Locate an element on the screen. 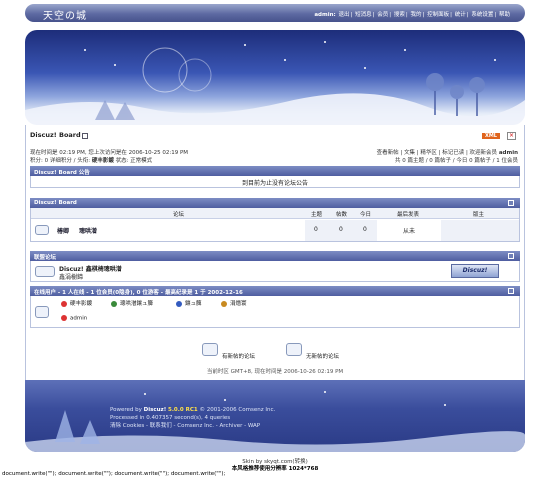 This screenshot has height=480, width=550. col-forum: 论坛 is located at coordinates (179, 215).